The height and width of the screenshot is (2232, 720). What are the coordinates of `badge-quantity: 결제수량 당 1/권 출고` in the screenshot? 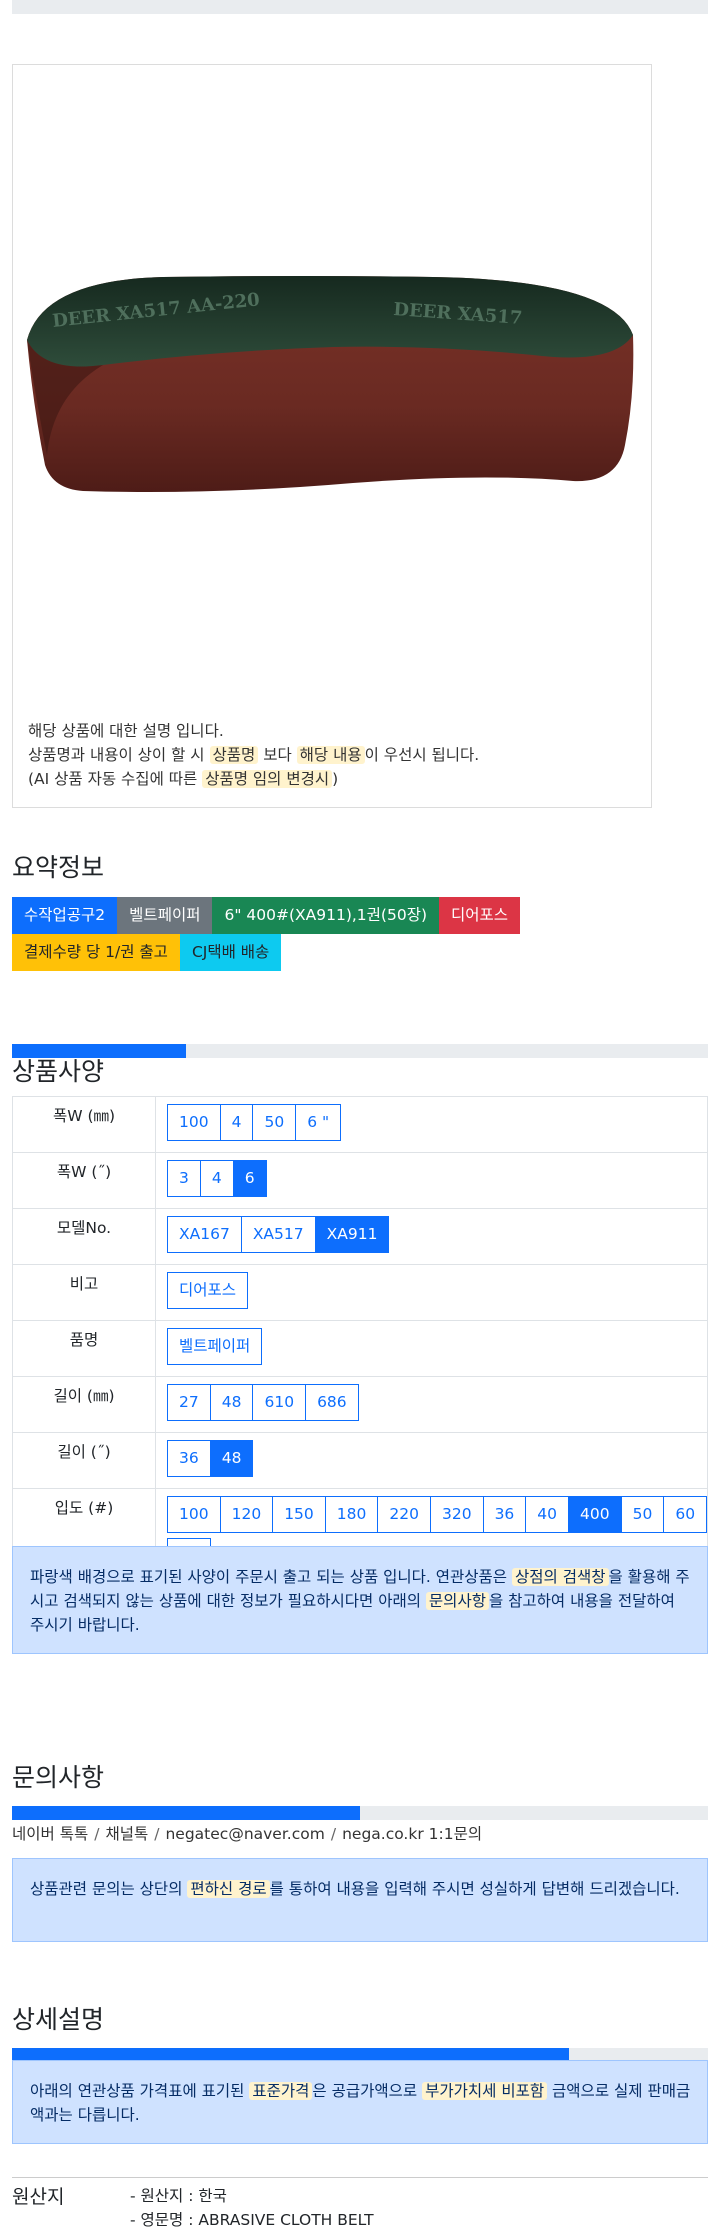 It's located at (96, 952).